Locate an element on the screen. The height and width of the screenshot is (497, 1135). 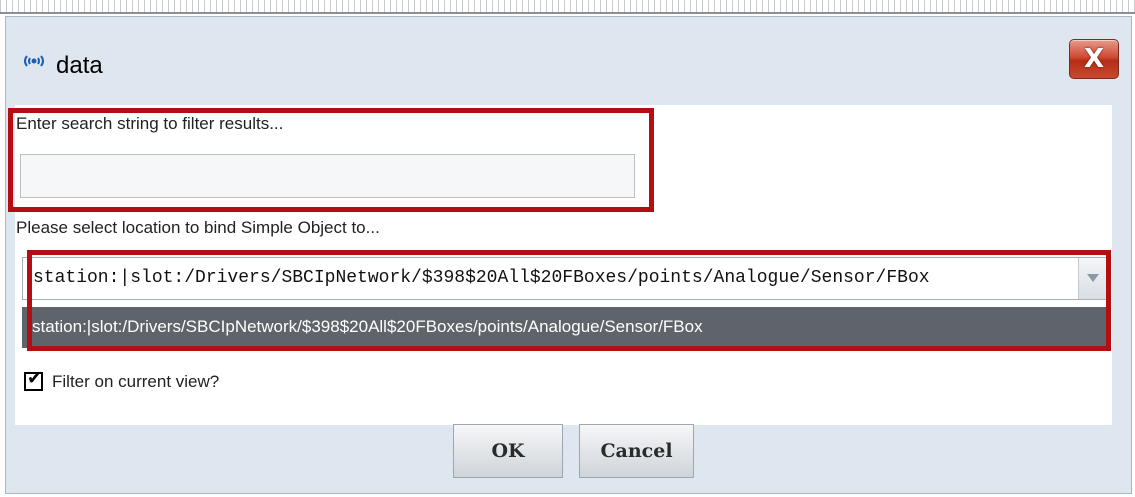
ok-button: OK is located at coordinates (508, 451).